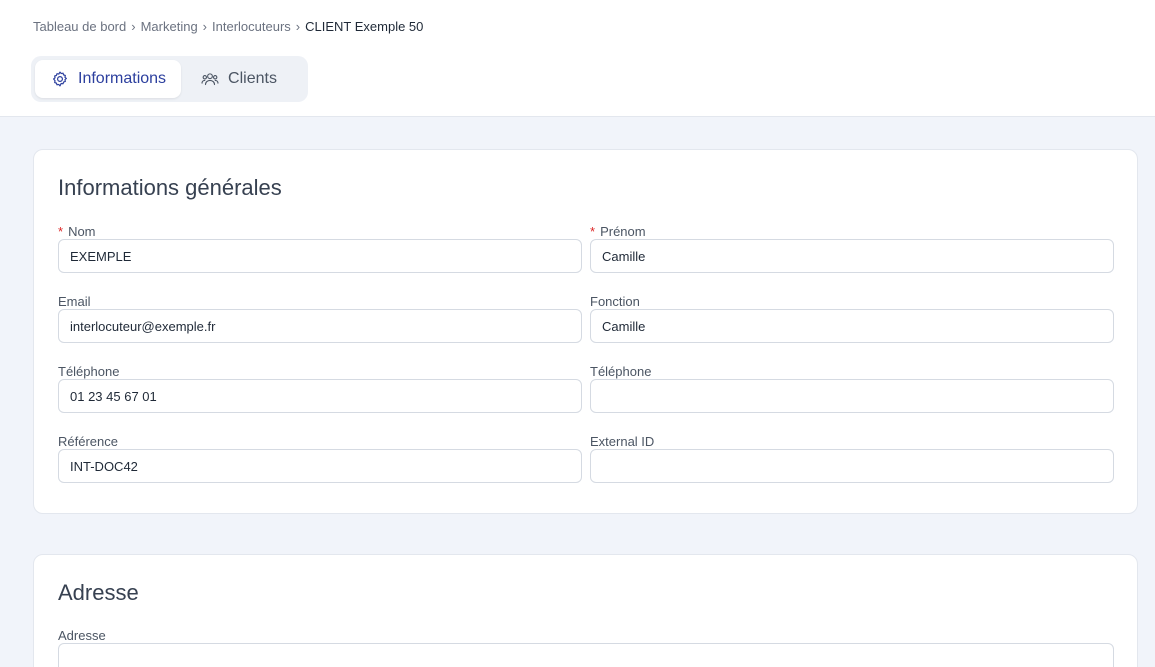  I want to click on nom-input, so click(320, 256).